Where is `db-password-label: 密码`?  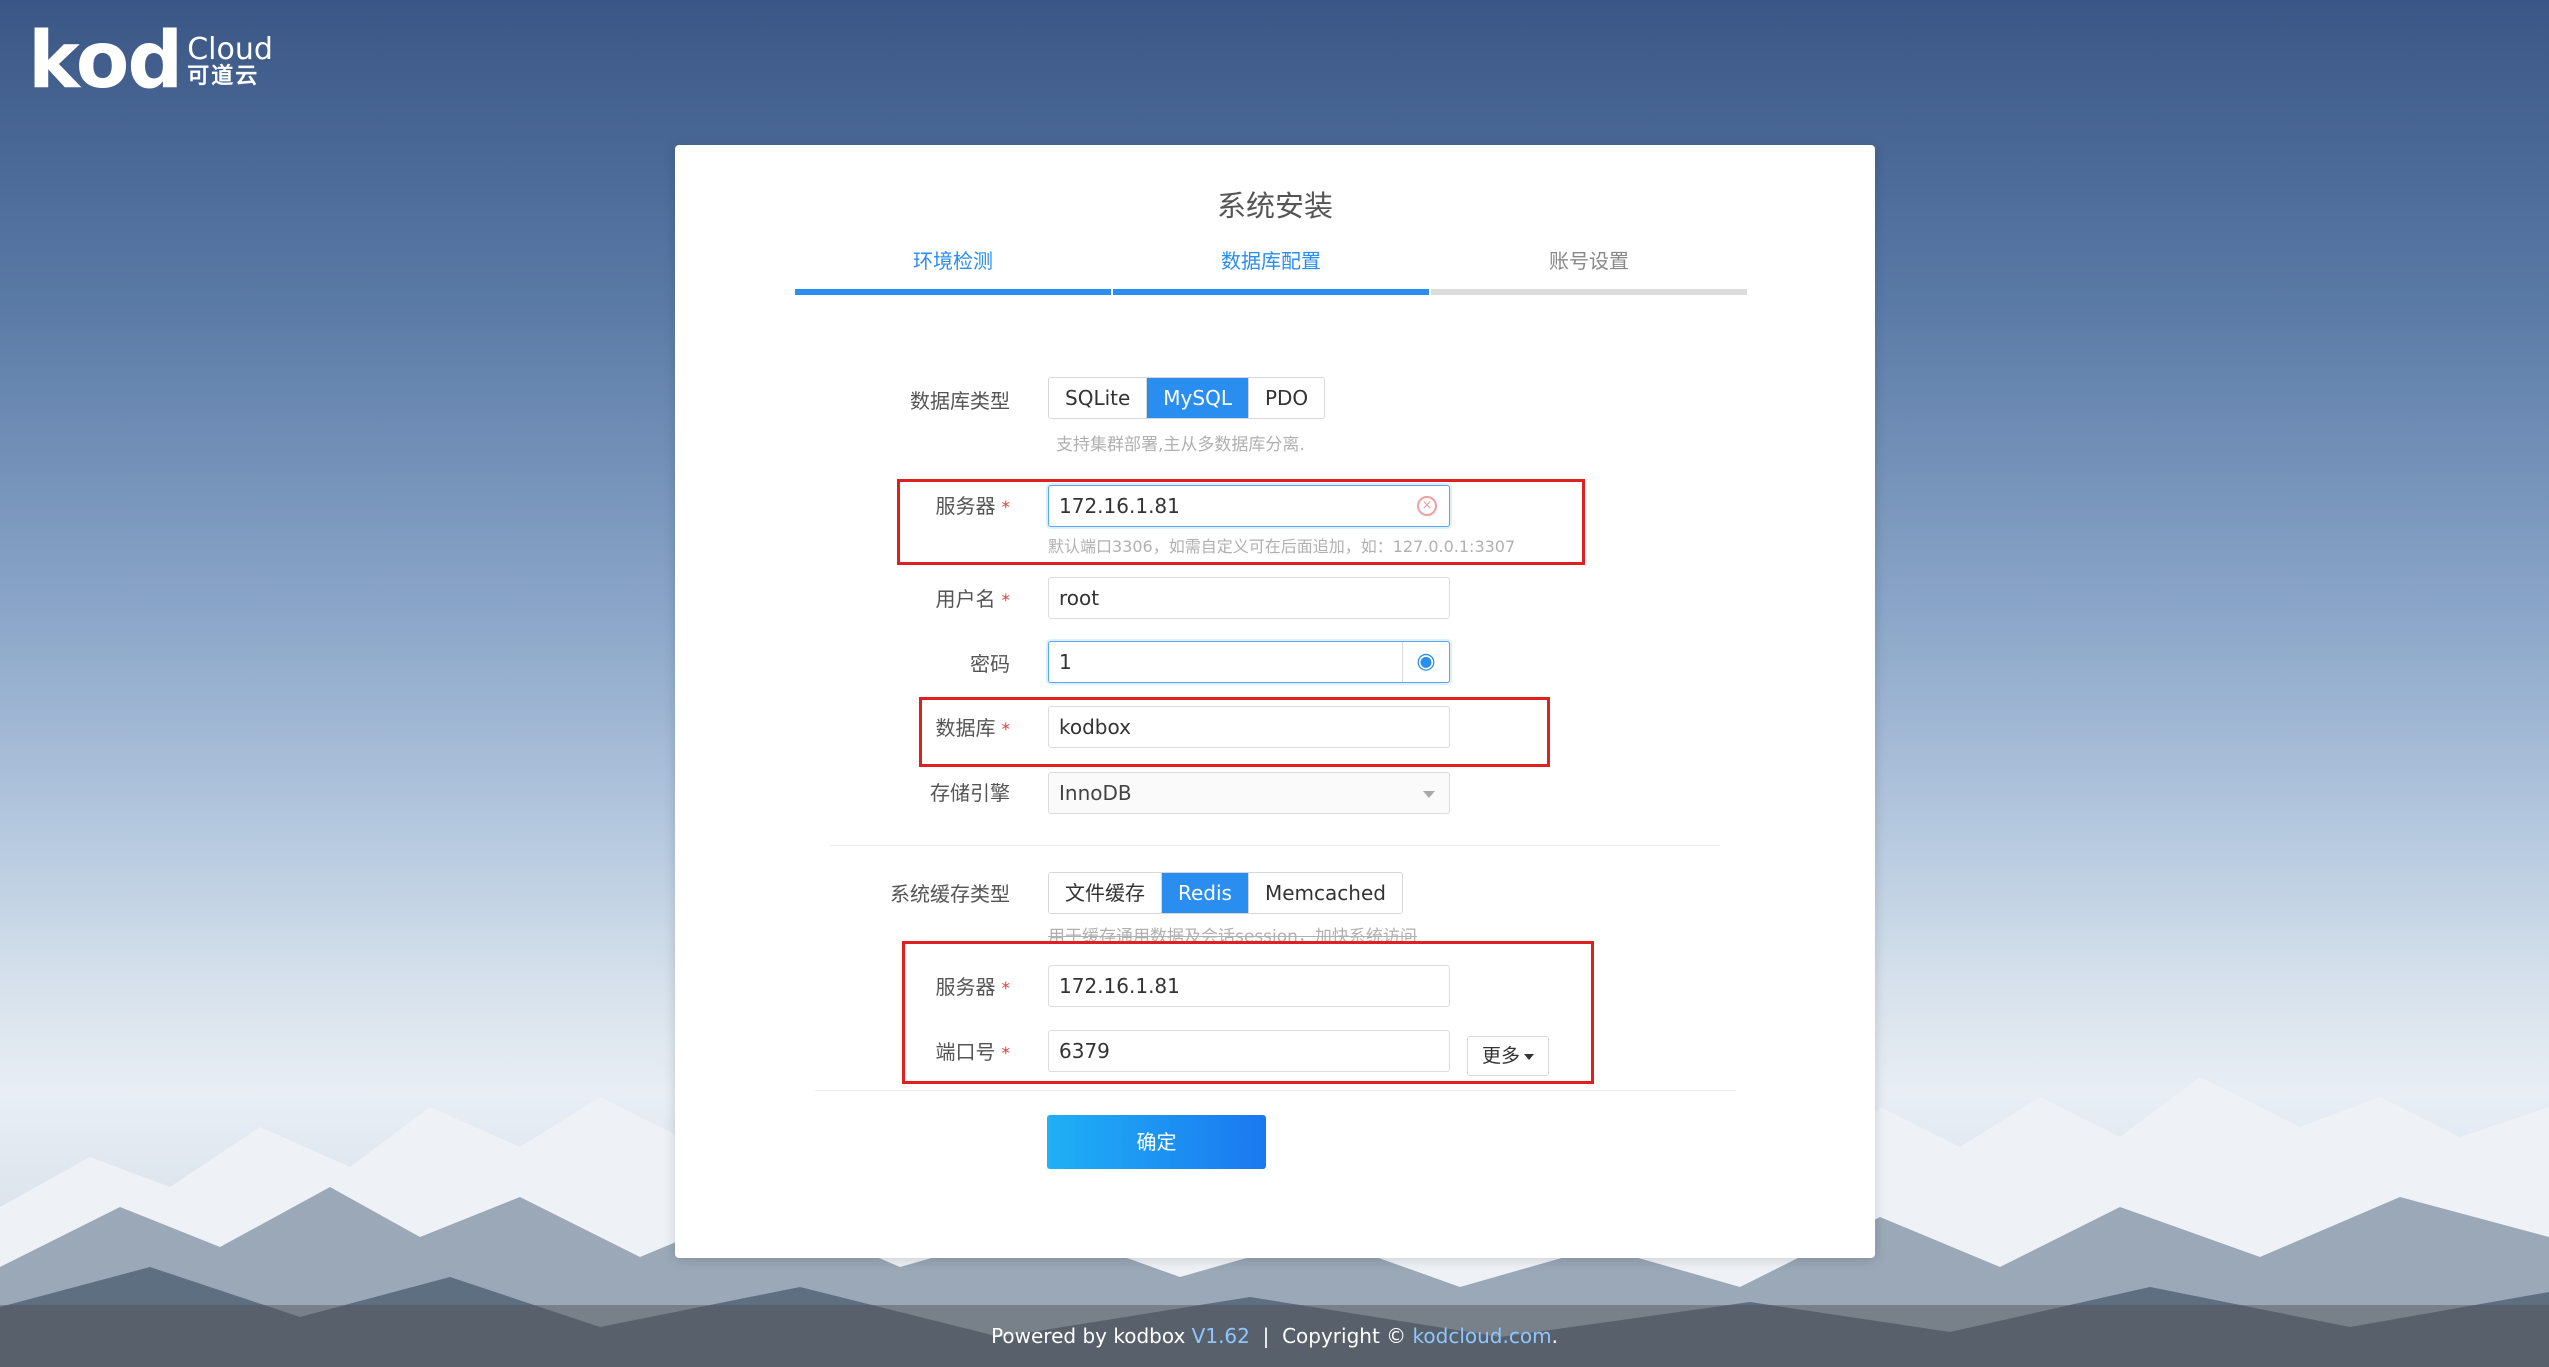
db-password-label: 密码 is located at coordinates (990, 664).